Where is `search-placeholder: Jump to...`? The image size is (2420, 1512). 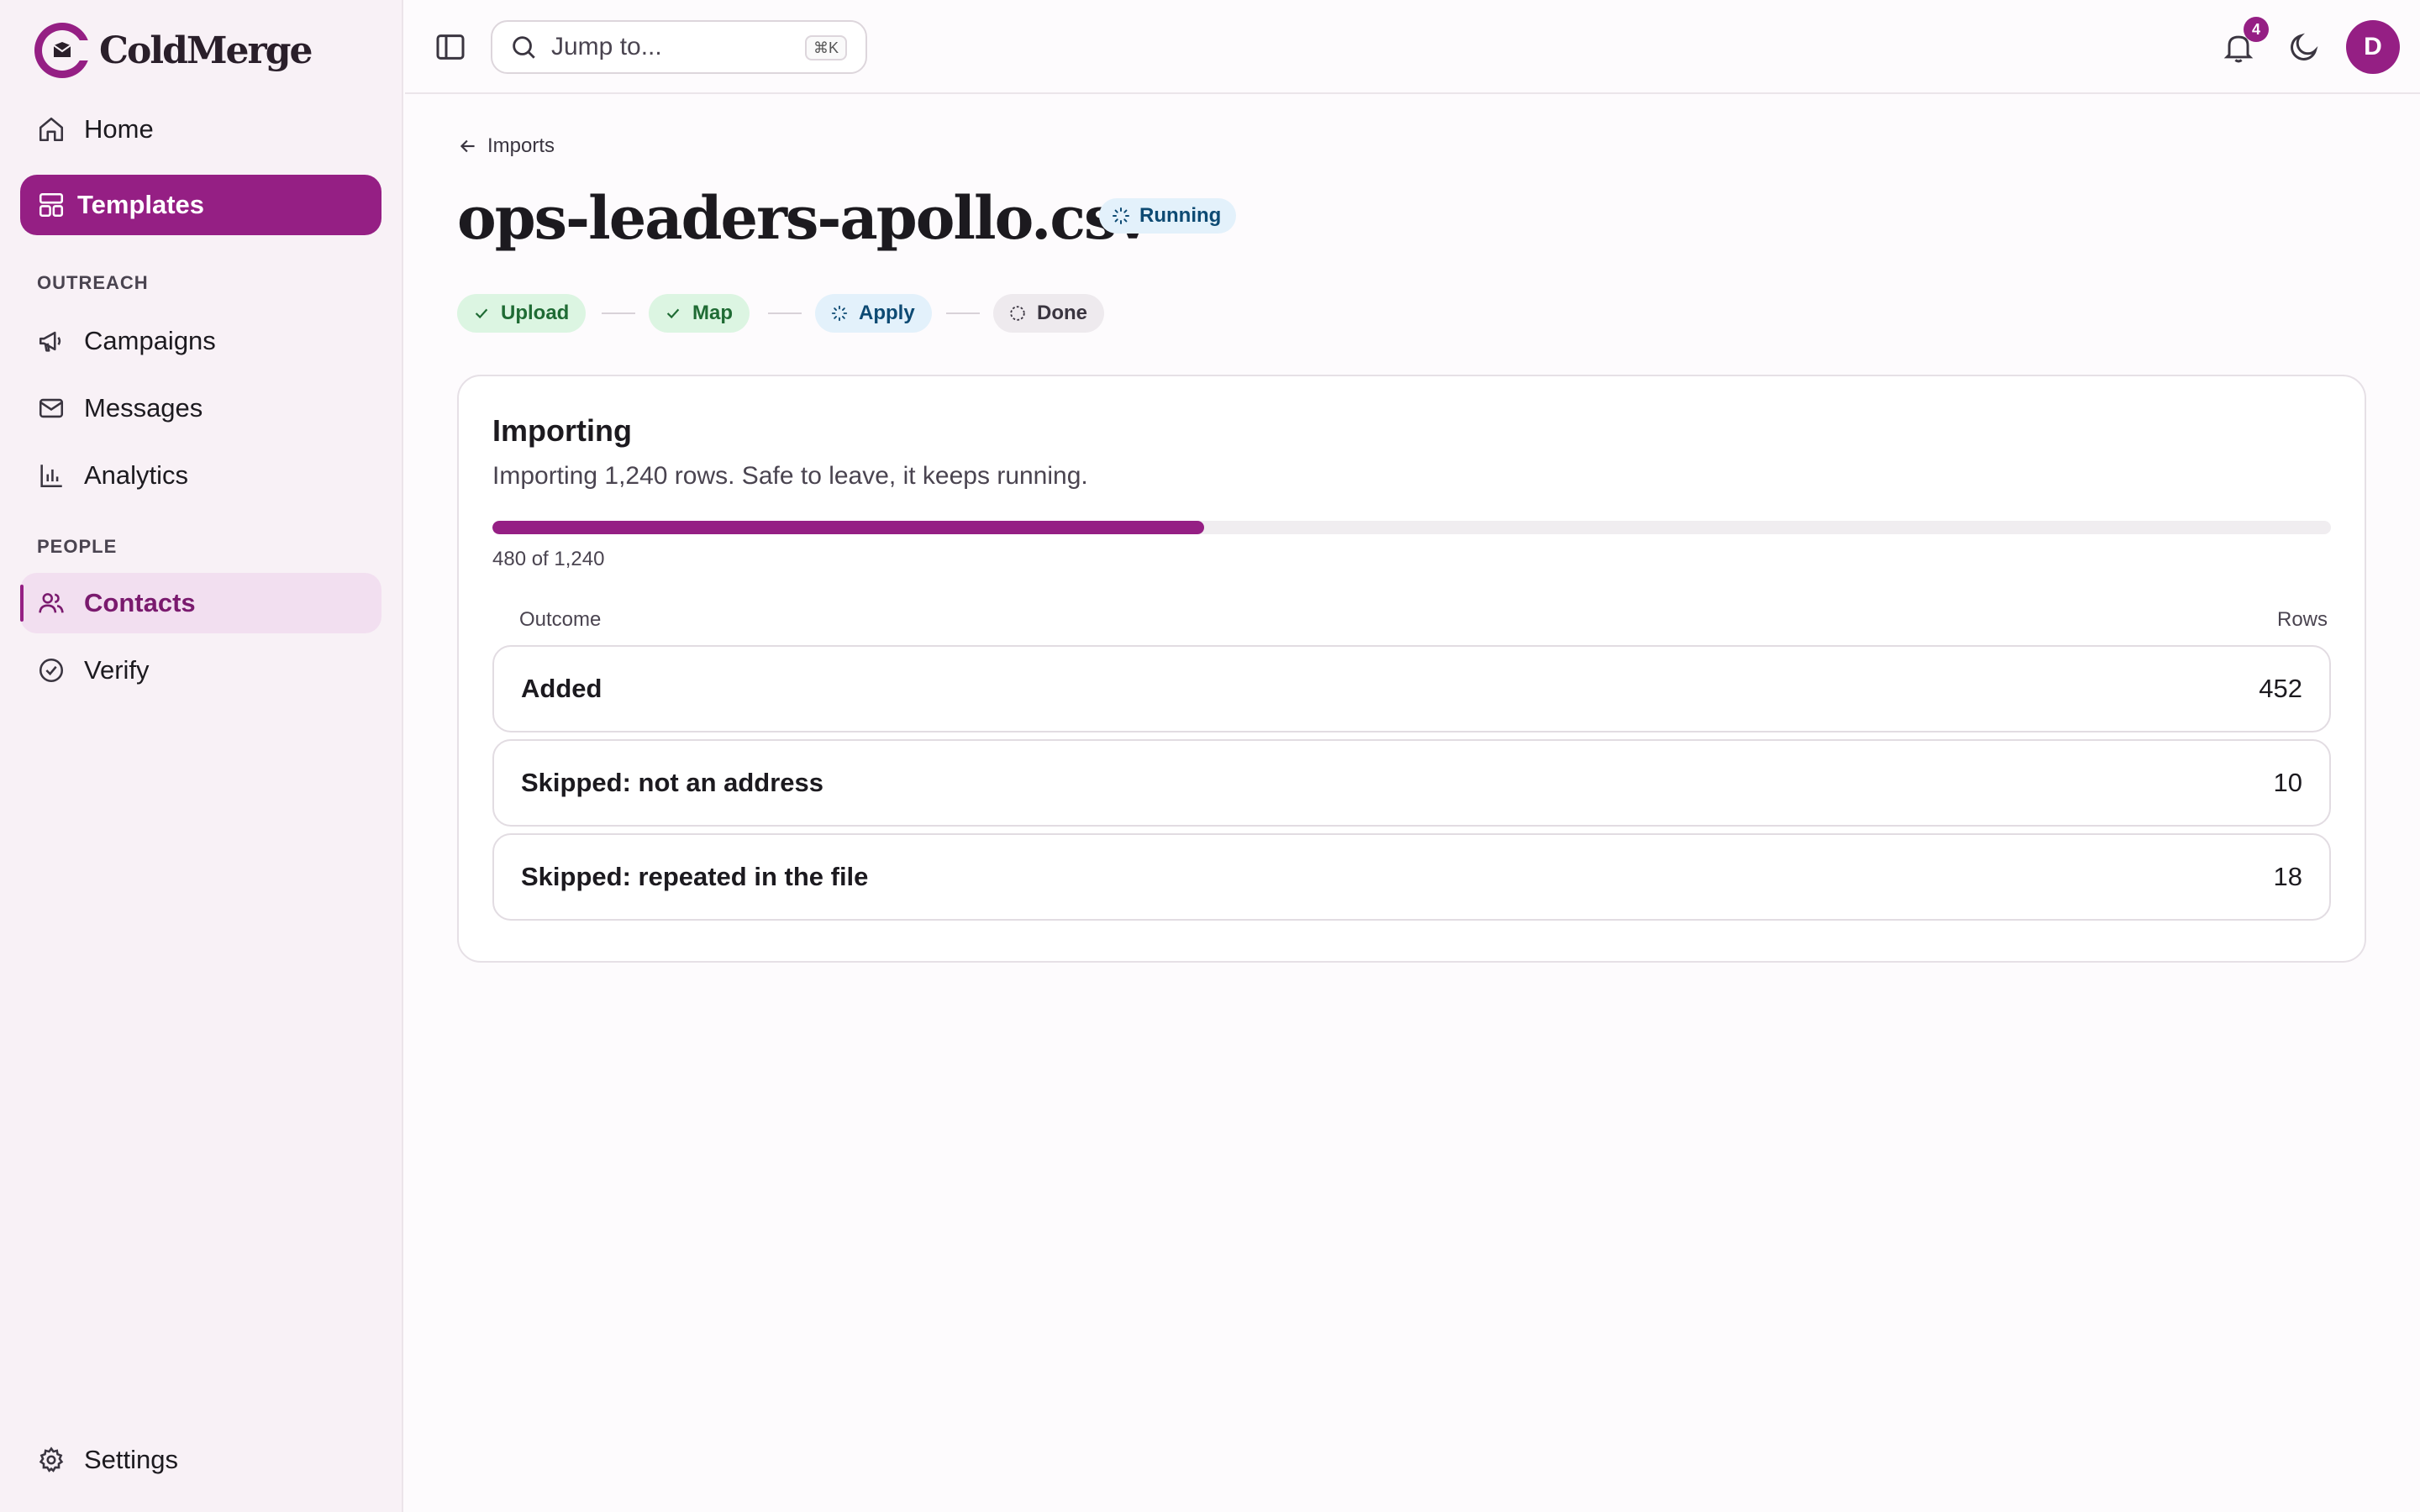 search-placeholder: Jump to... is located at coordinates (606, 46).